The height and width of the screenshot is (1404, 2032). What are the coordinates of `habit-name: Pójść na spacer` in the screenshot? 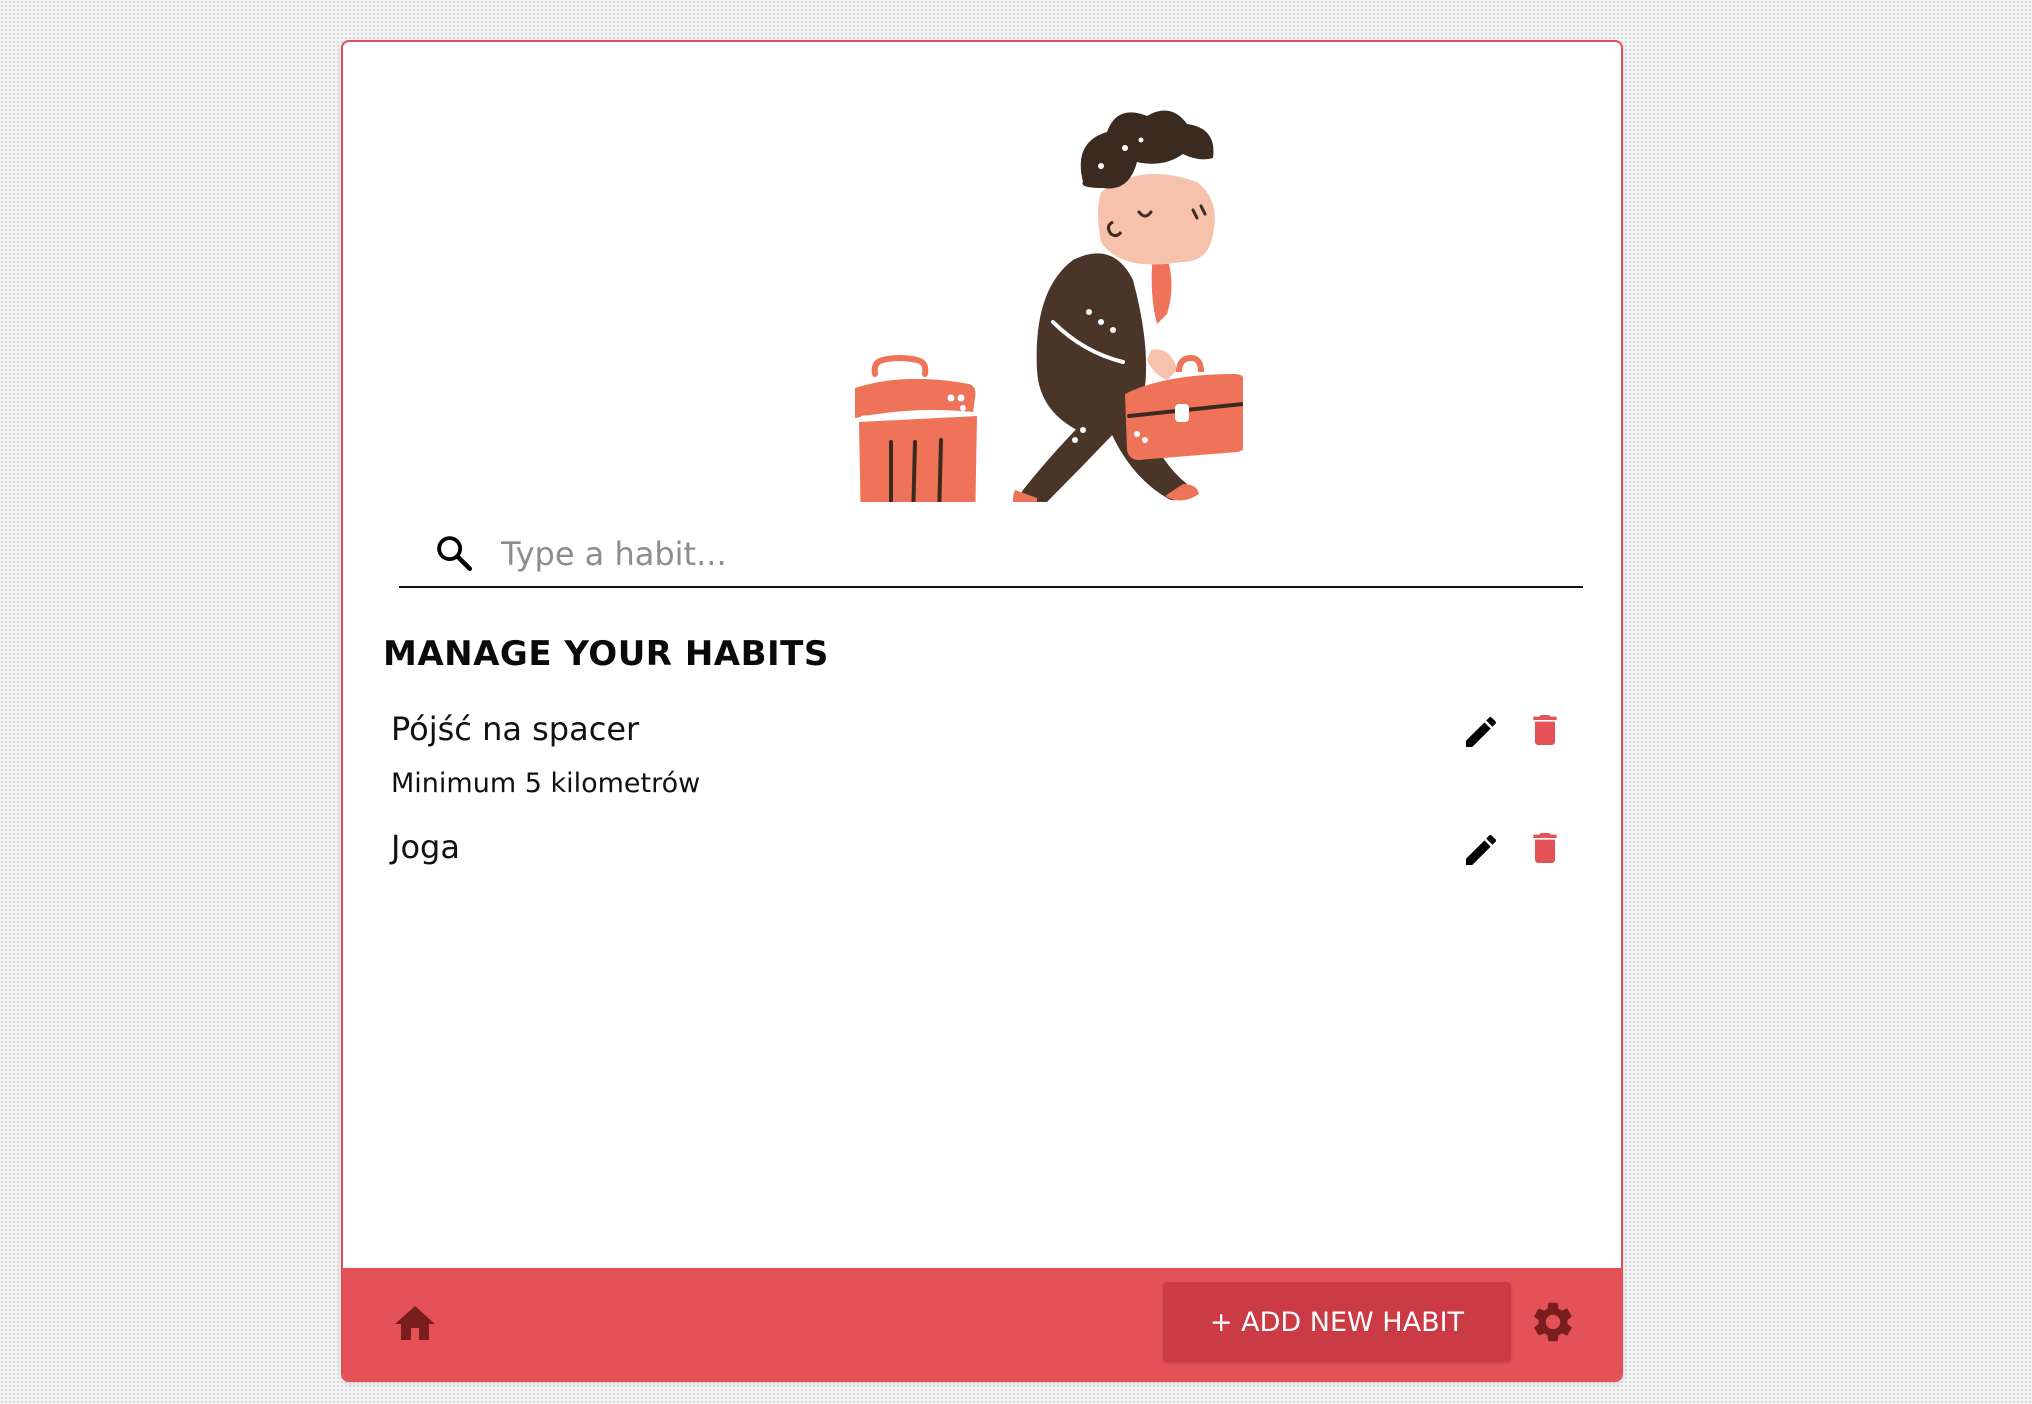 It's located at (515, 729).